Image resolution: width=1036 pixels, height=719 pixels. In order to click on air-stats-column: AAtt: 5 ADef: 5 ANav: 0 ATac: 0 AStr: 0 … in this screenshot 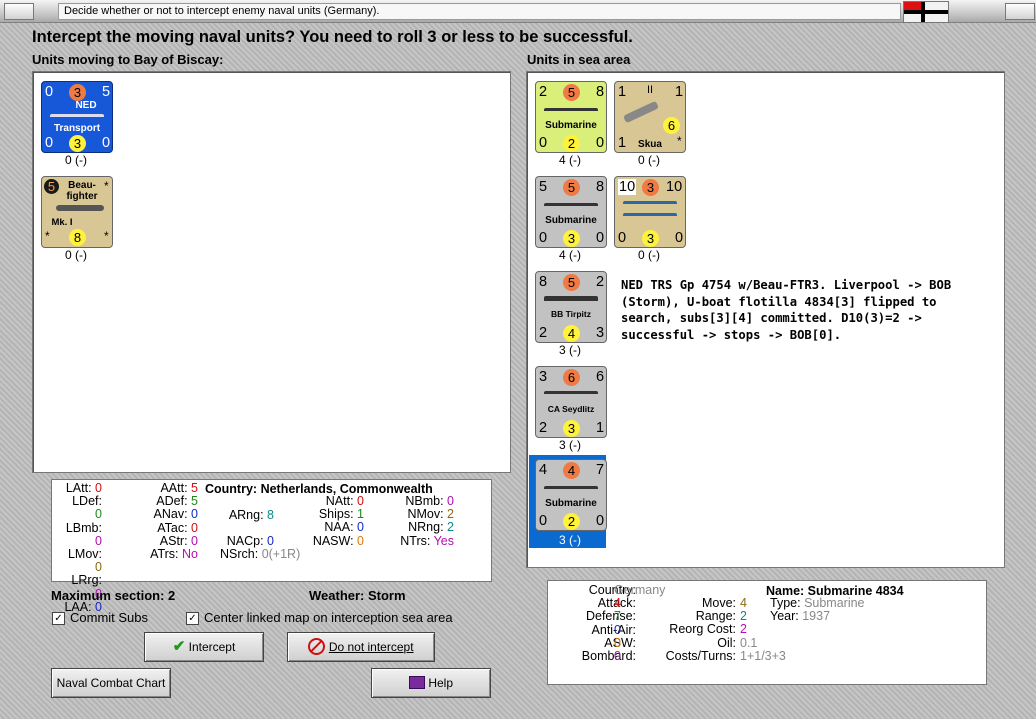, I will do `click(174, 521)`.